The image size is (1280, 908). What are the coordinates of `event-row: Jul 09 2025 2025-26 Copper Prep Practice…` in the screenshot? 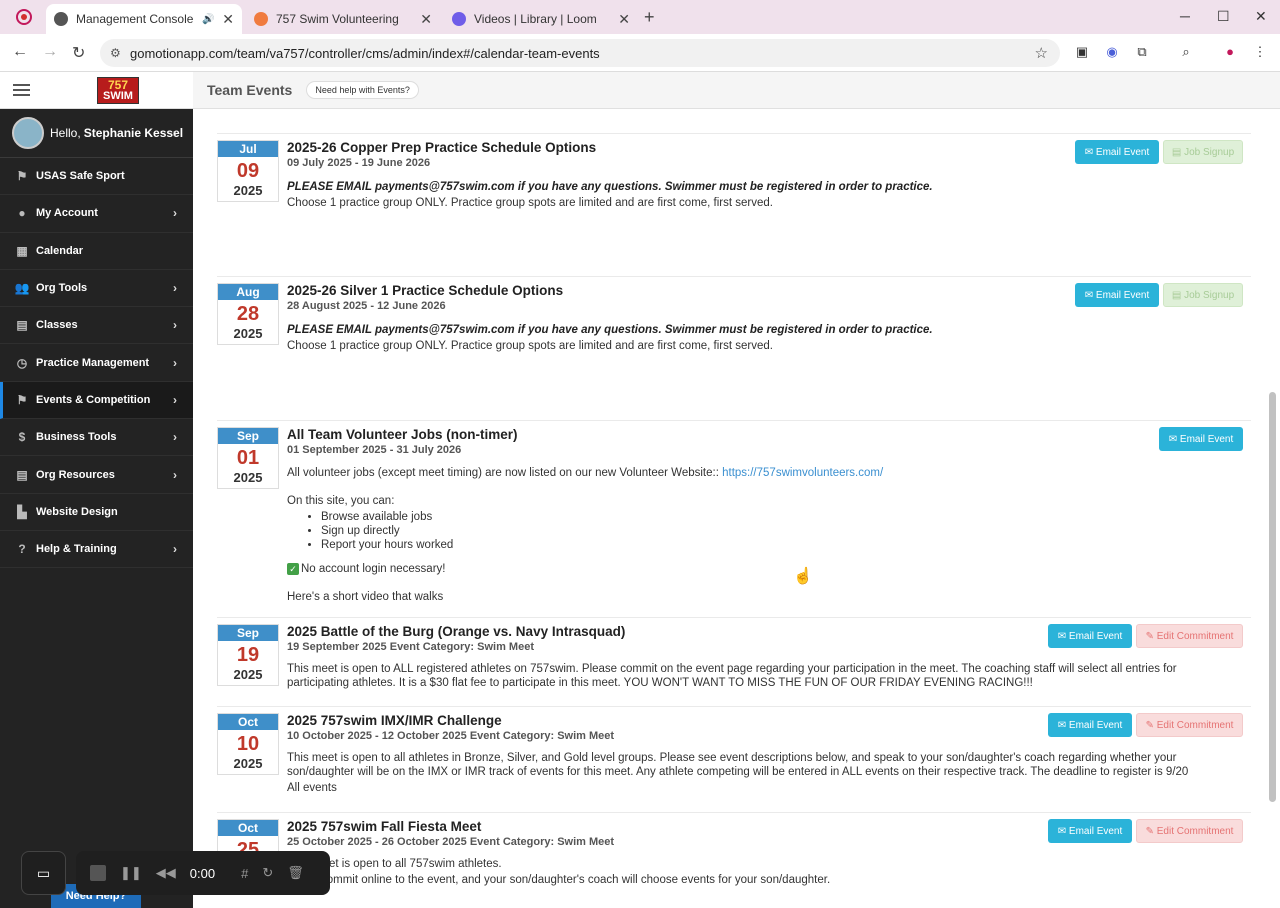 It's located at (734, 204).